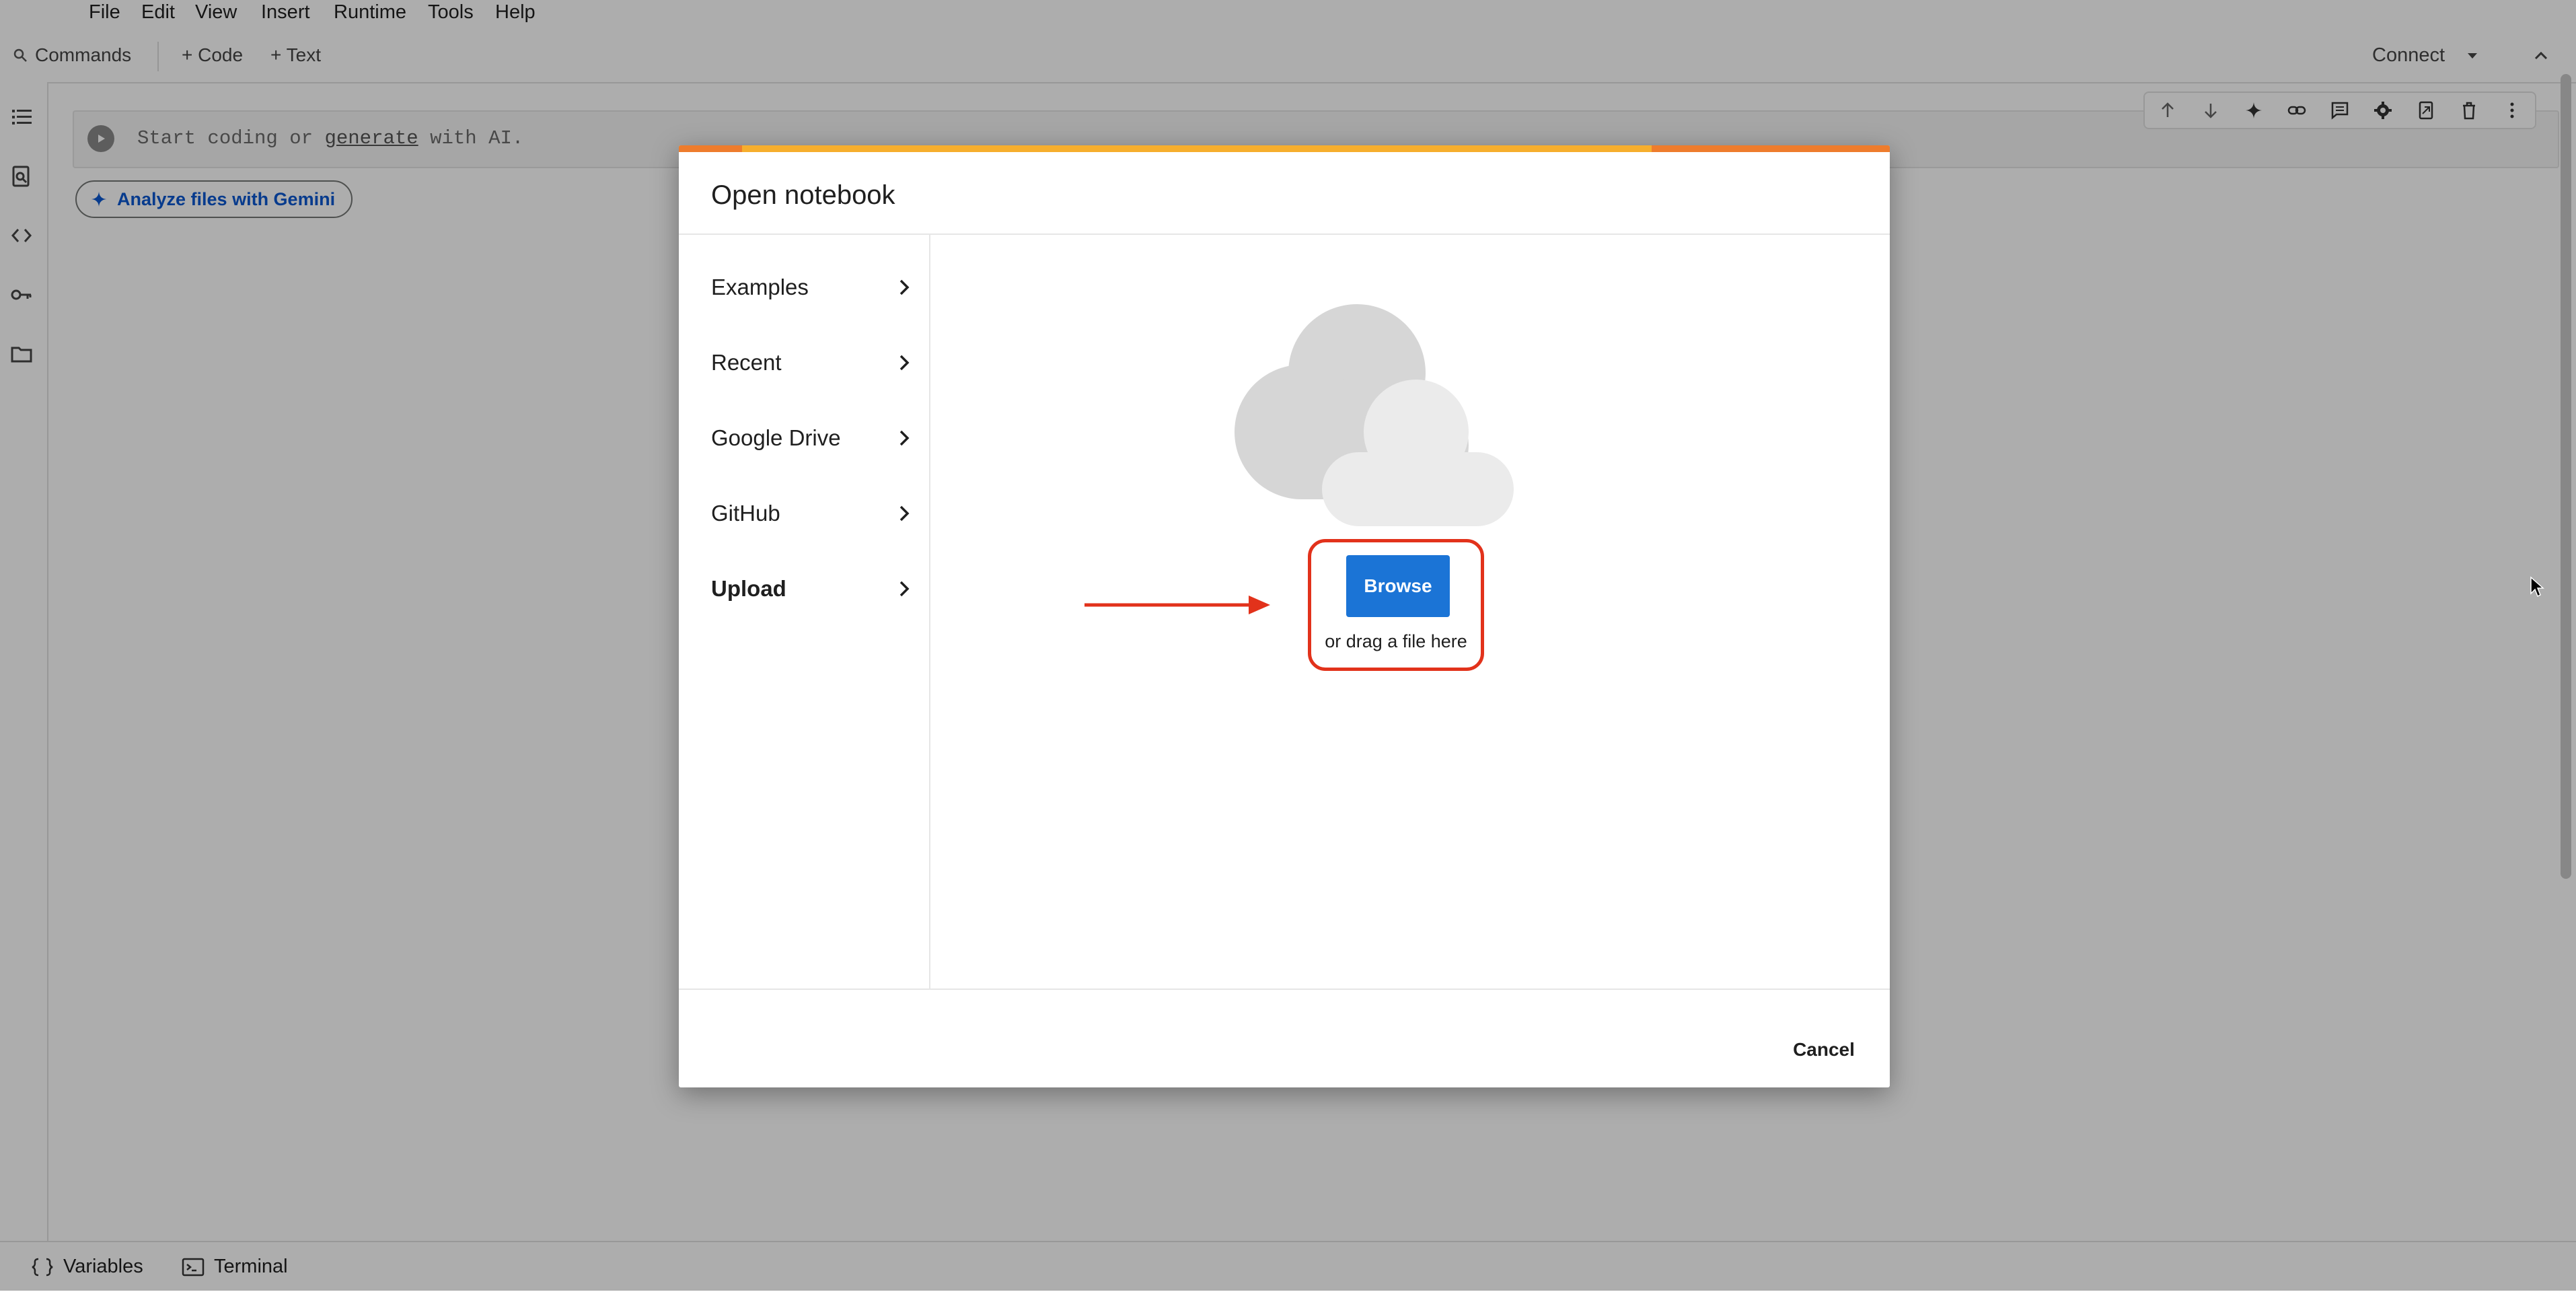 The image size is (2576, 1292). I want to click on sidebar-item-upload: Upload, so click(812, 589).